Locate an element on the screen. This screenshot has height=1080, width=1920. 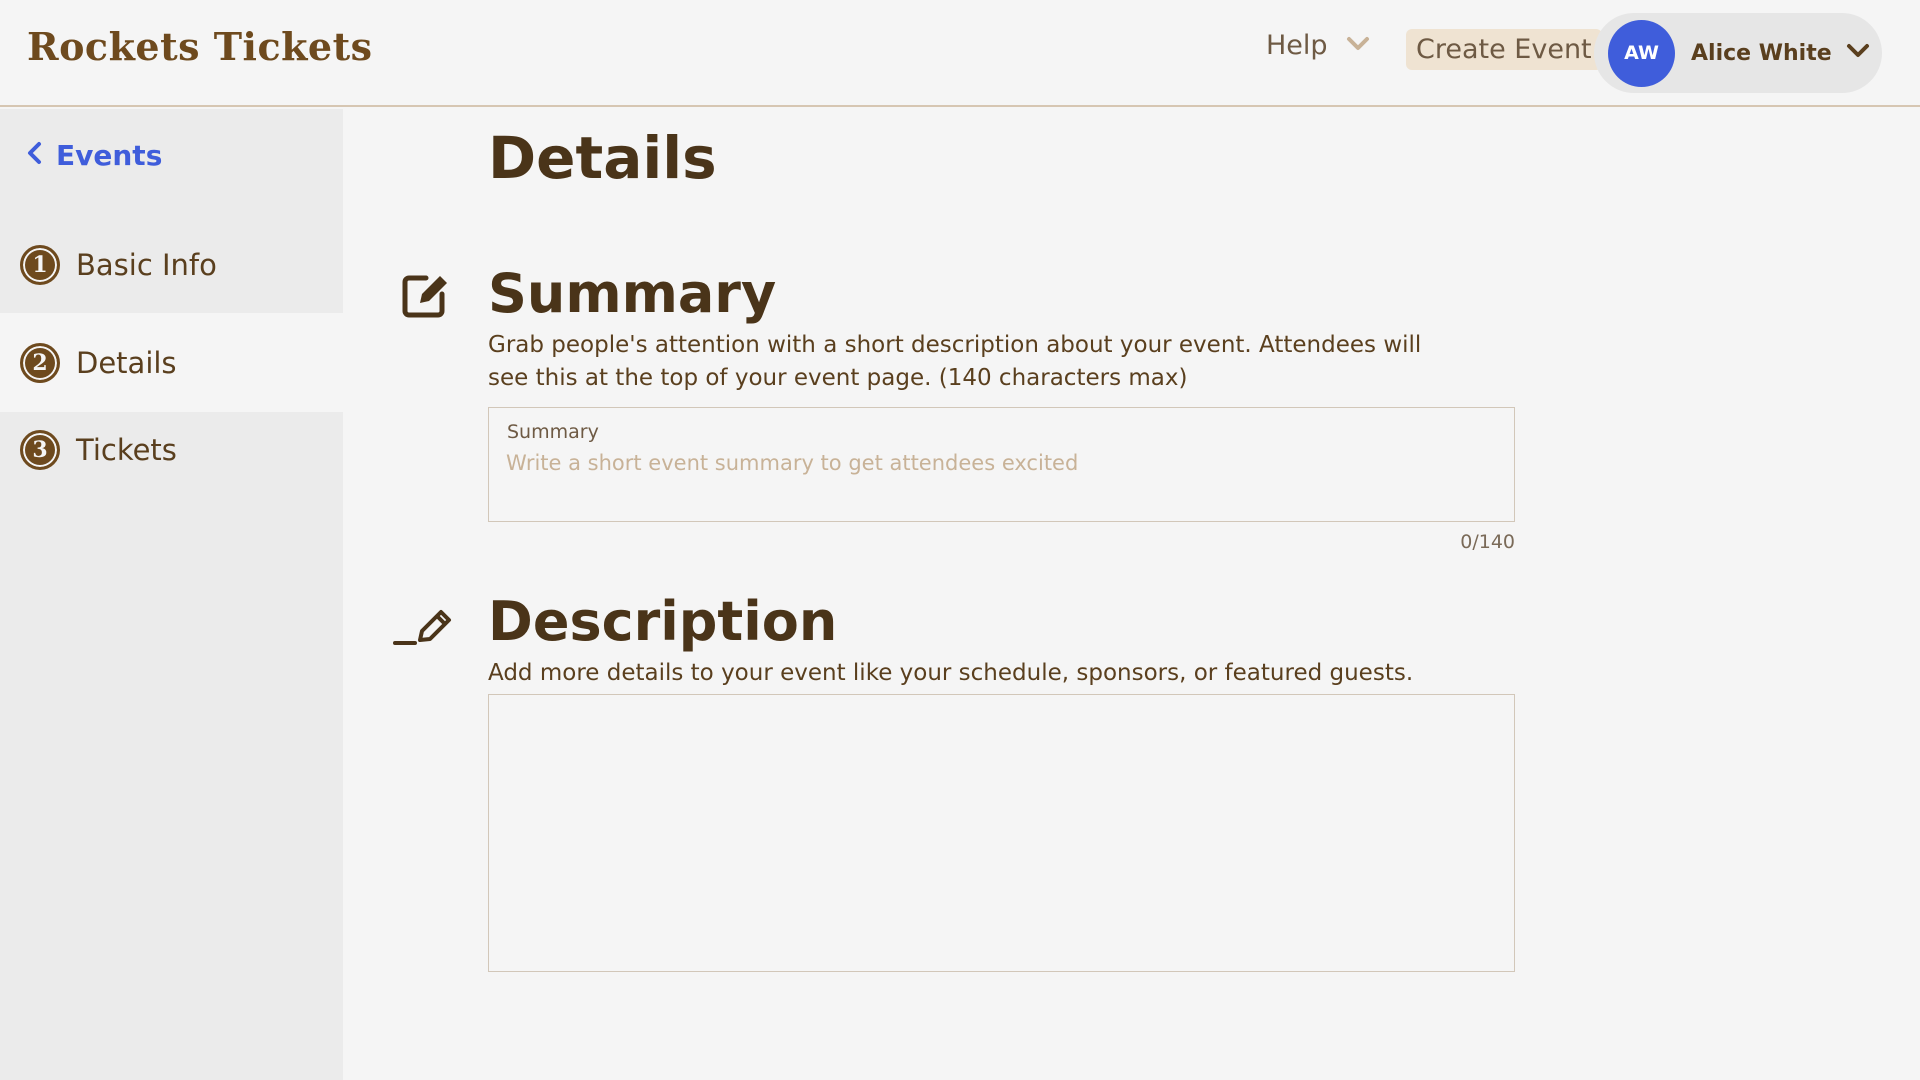
description-editor is located at coordinates (1001, 833).